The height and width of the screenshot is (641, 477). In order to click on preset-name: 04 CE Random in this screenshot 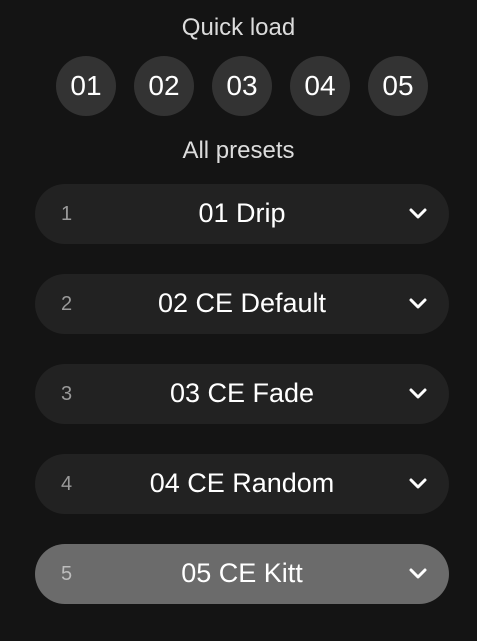, I will do `click(242, 483)`.